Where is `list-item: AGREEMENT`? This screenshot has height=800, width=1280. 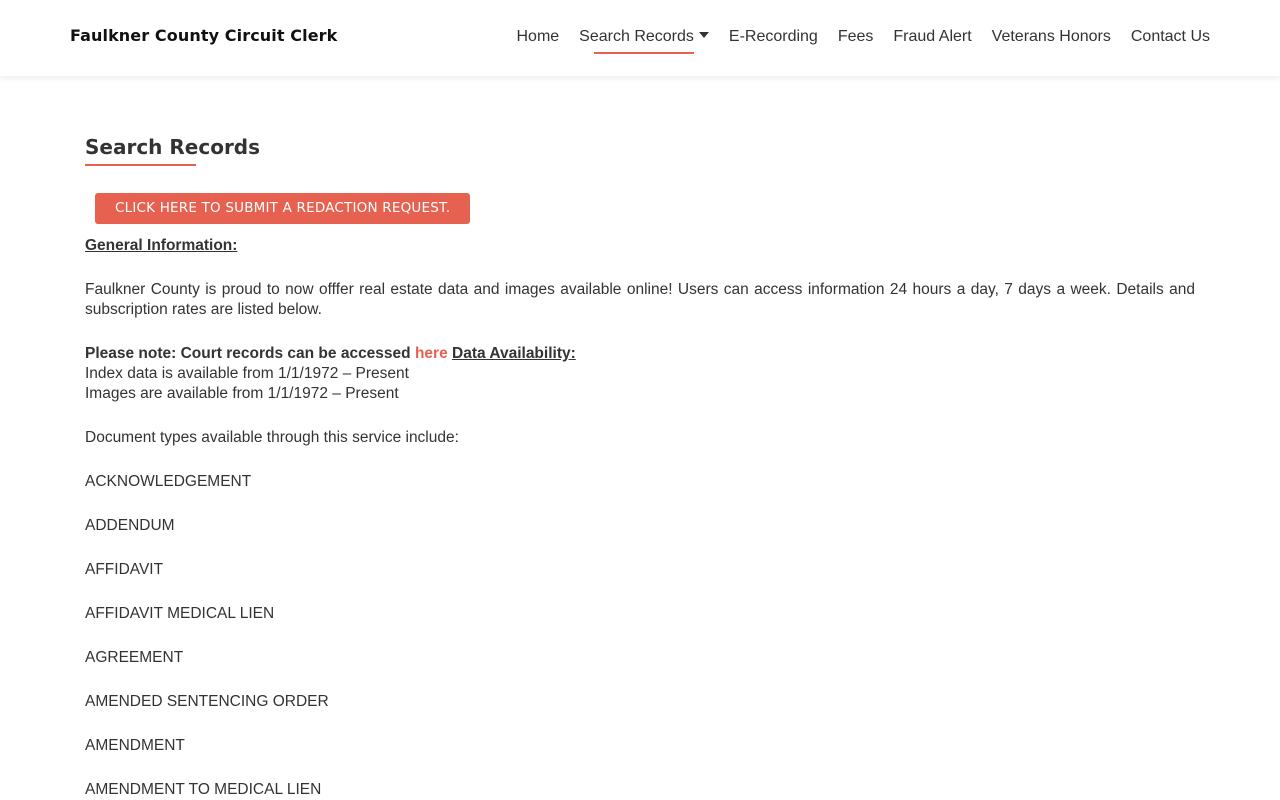
list-item: AGREEMENT is located at coordinates (134, 657).